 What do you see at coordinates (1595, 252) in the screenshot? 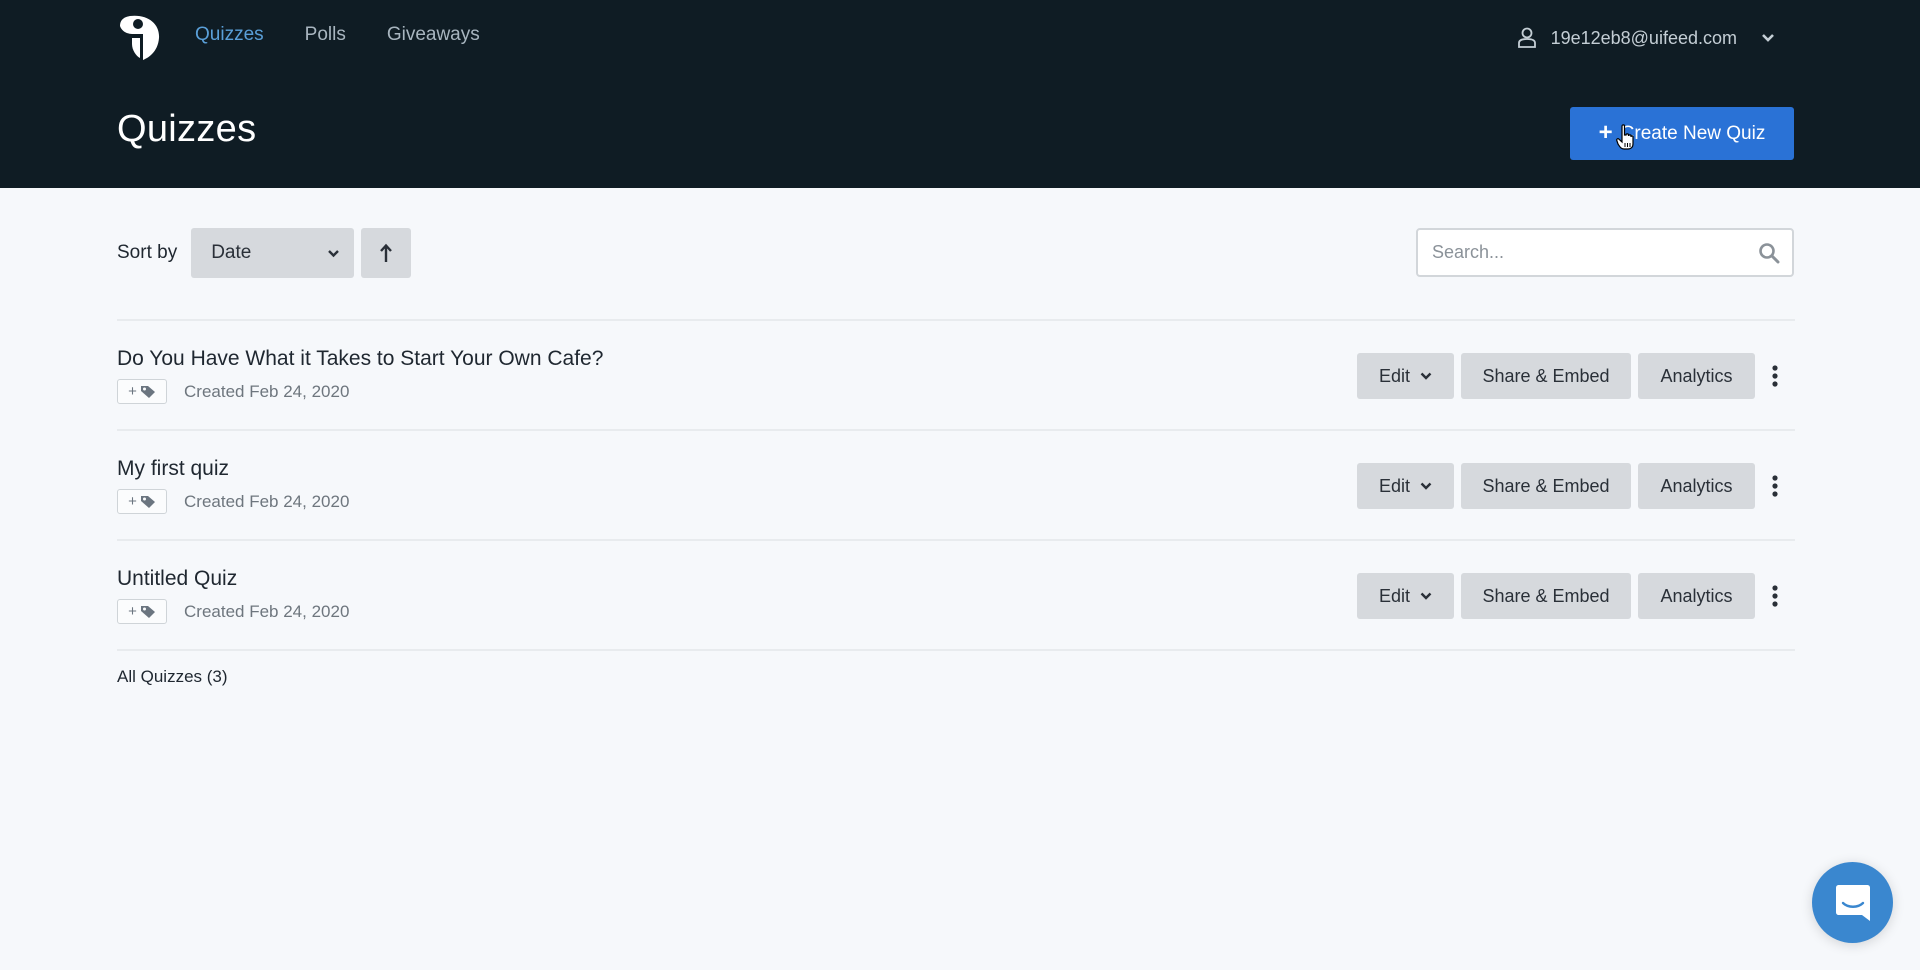
I see `search-input` at bounding box center [1595, 252].